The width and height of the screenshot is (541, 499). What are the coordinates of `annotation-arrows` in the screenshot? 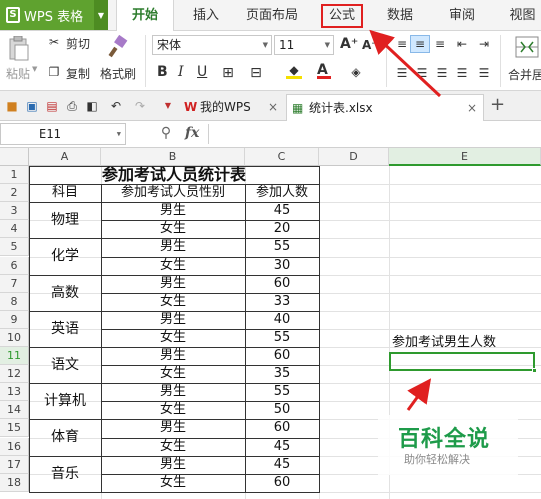 It's located at (405, 220).